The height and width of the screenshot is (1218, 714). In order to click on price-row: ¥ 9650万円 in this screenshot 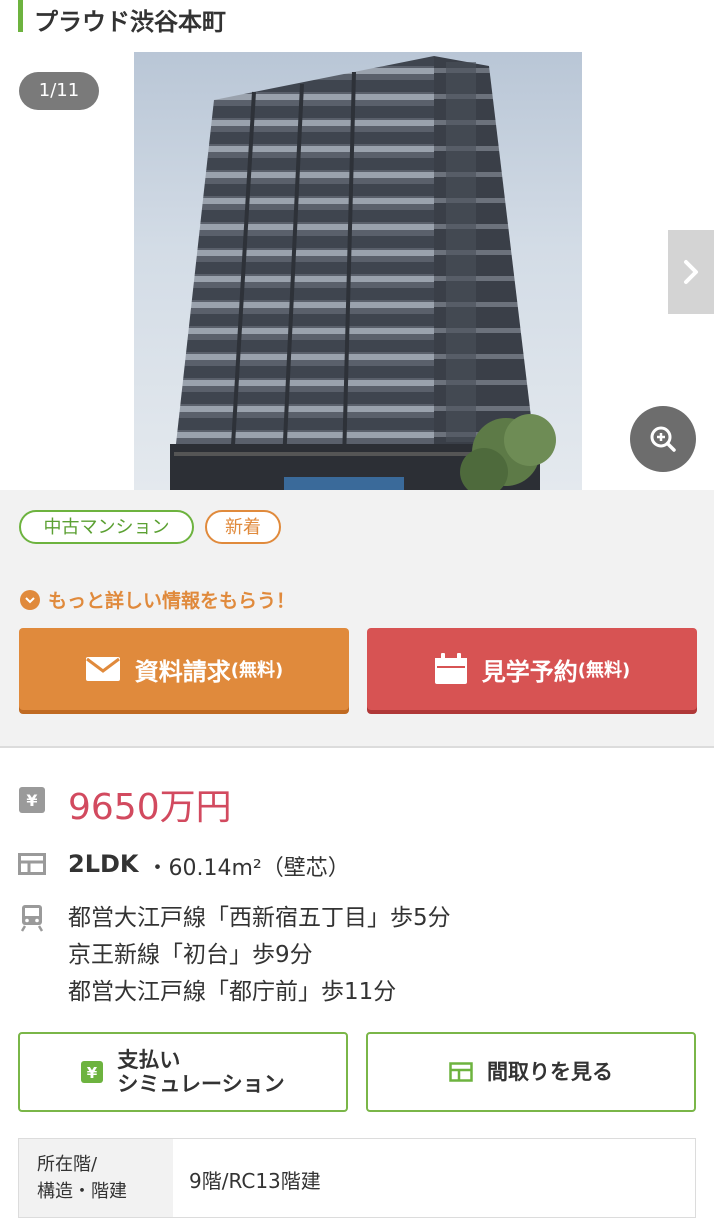, I will do `click(125, 808)`.